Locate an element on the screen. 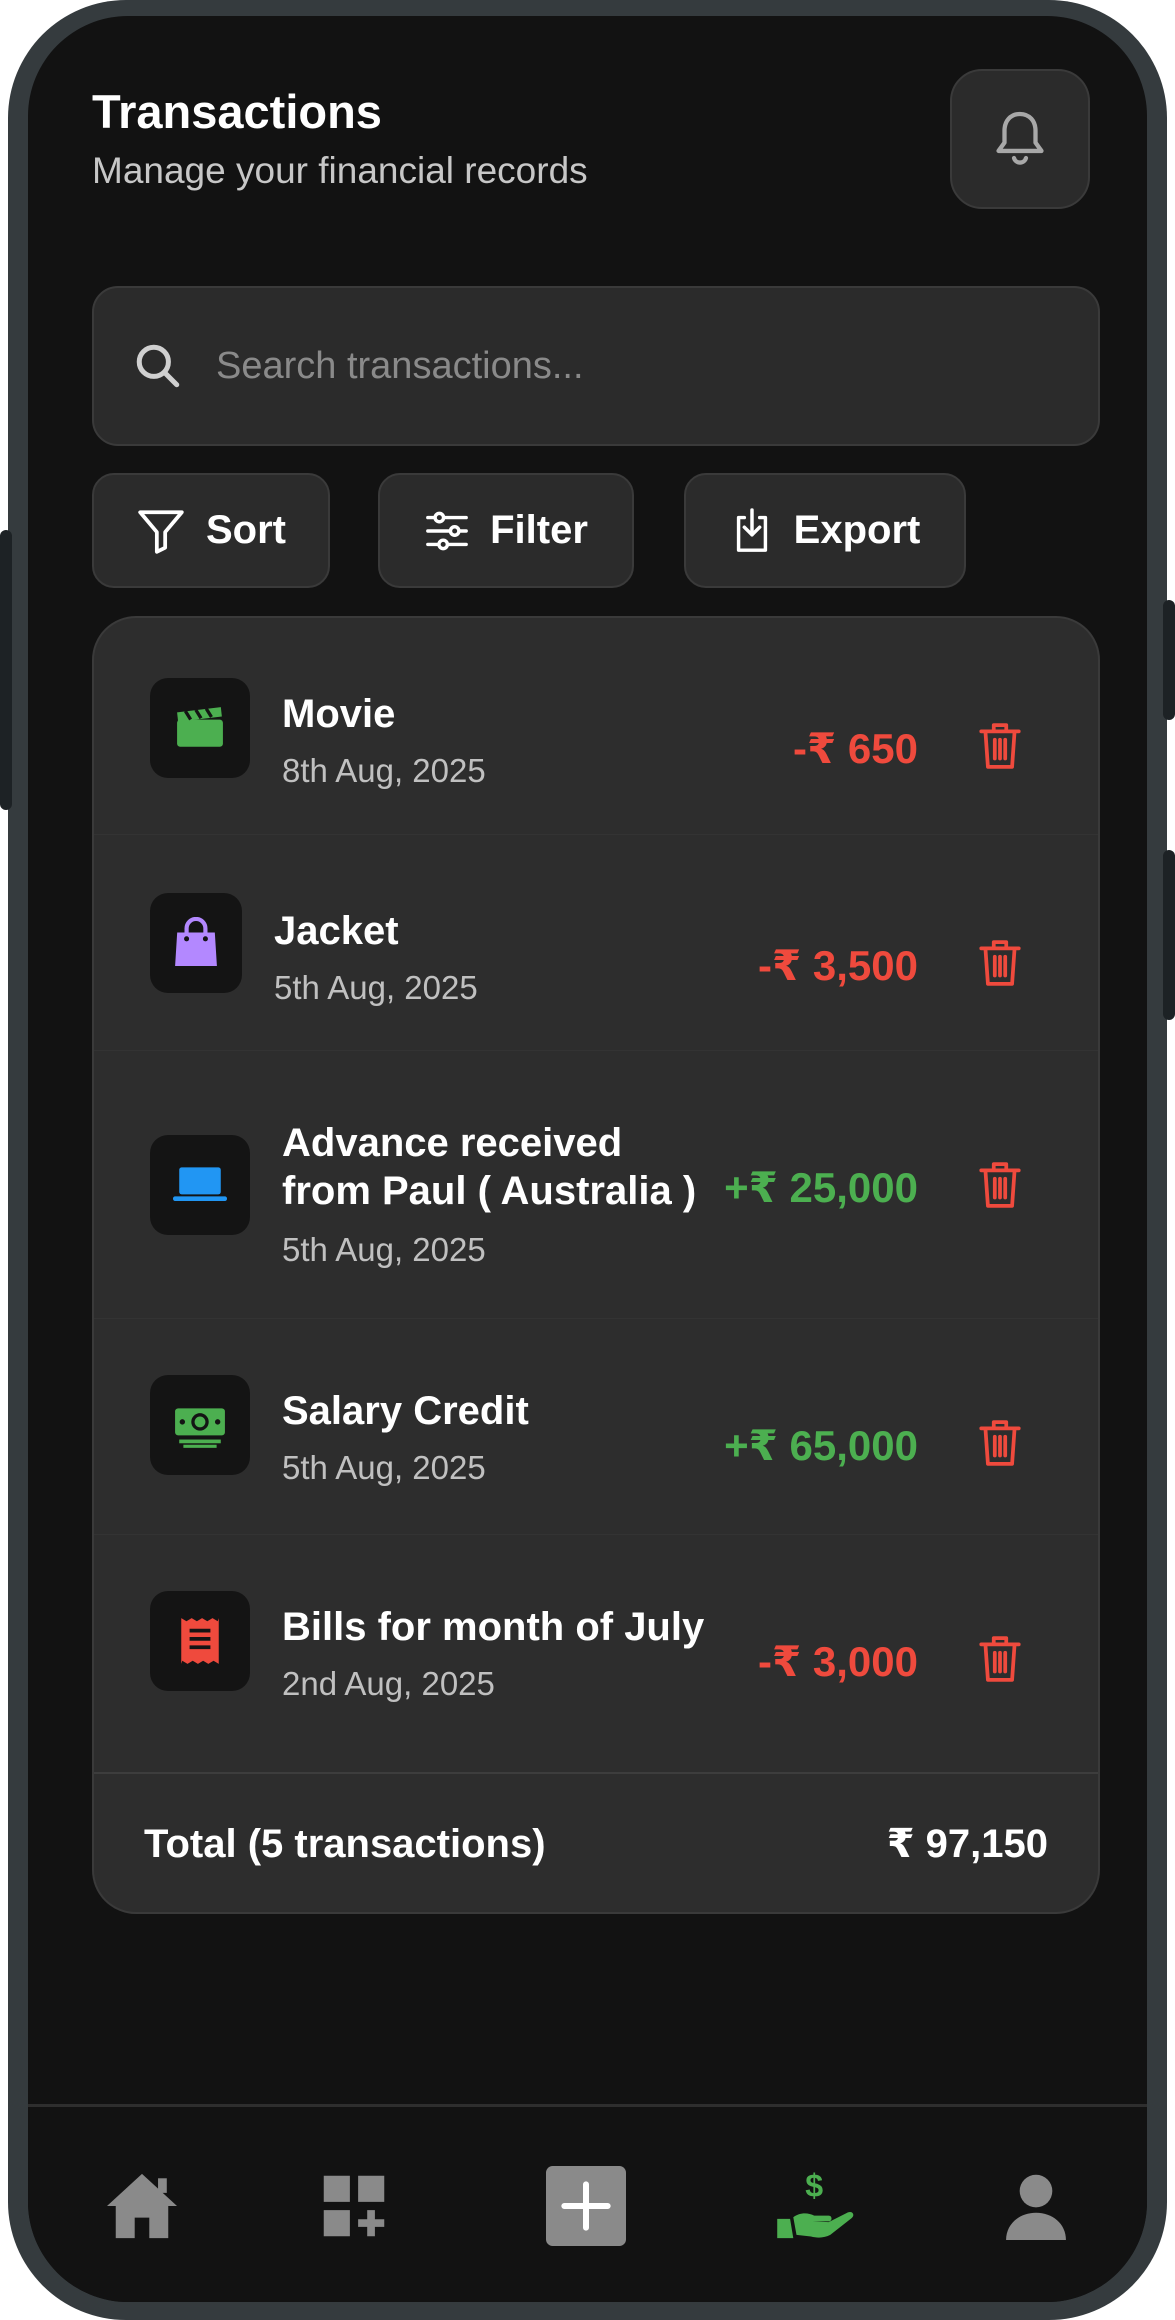 This screenshot has height=2320, width=1175. download-icon is located at coordinates (751, 529).